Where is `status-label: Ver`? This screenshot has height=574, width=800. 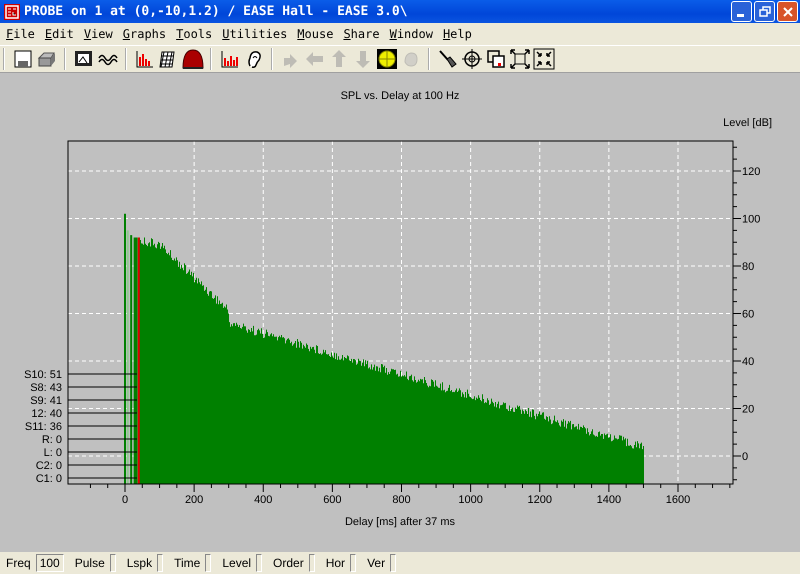 status-label: Ver is located at coordinates (376, 563).